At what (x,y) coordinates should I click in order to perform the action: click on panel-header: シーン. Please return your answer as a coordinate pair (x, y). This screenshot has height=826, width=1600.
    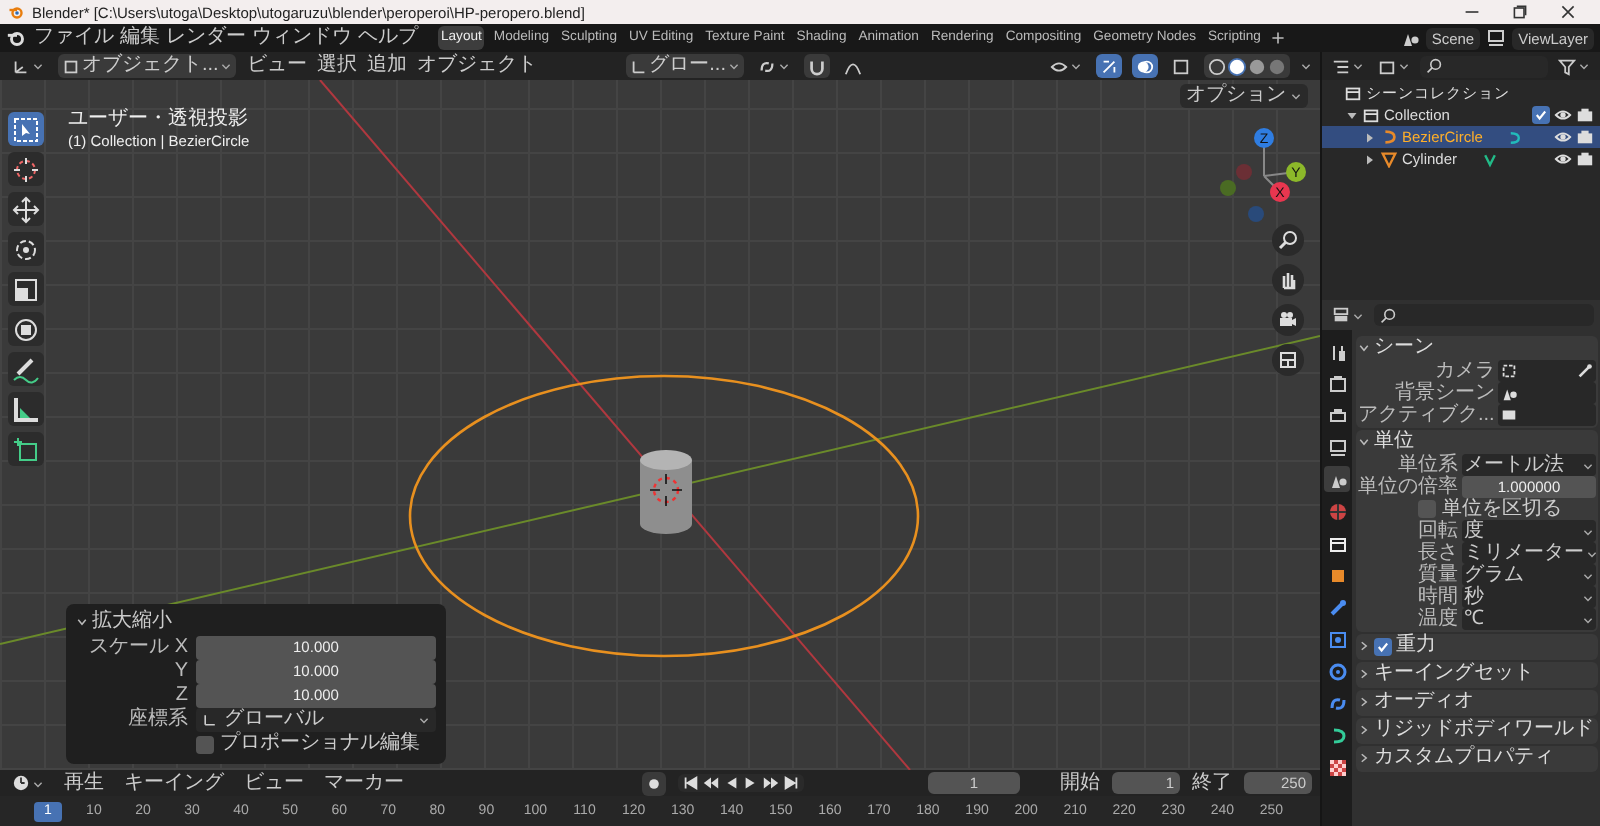
    Looking at the image, I should click on (1396, 348).